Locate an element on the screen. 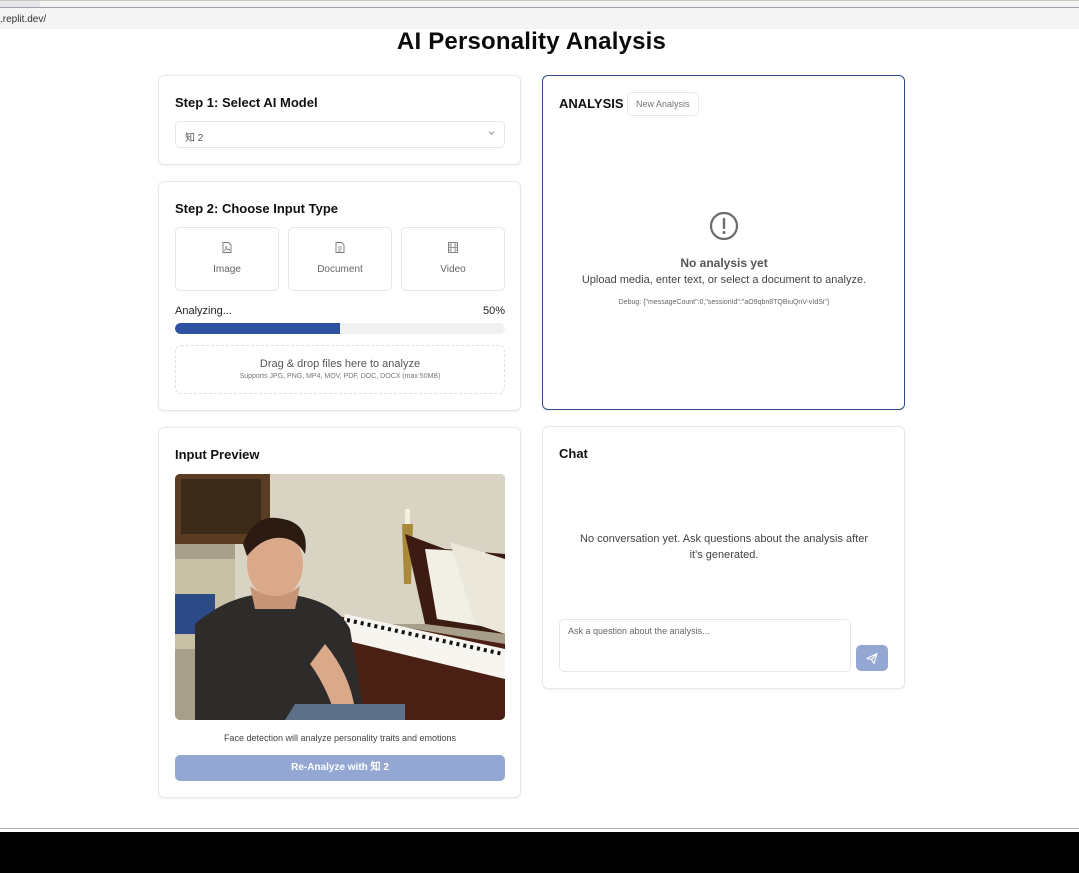 The height and width of the screenshot is (873, 1079). input-type-label: Image is located at coordinates (227, 269).